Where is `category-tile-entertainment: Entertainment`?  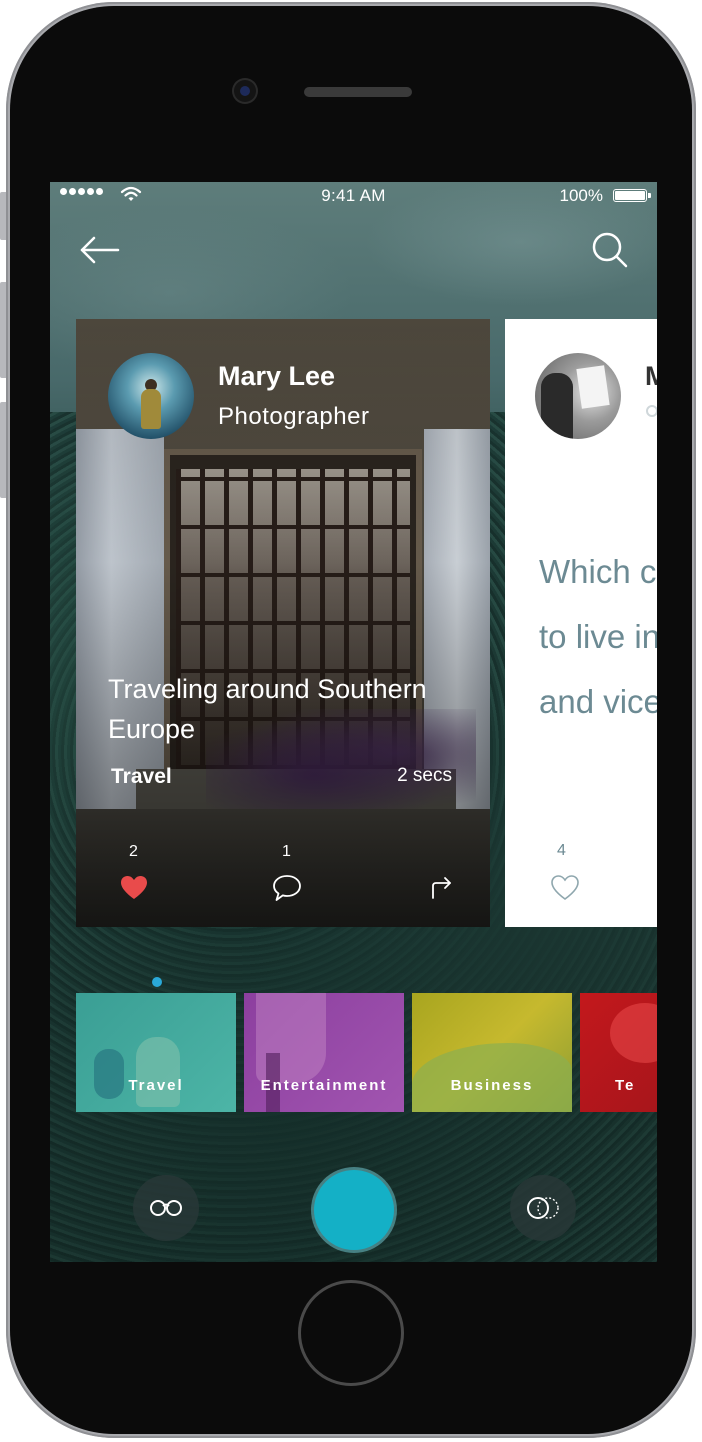
category-tile-entertainment: Entertainment is located at coordinates (324, 1052).